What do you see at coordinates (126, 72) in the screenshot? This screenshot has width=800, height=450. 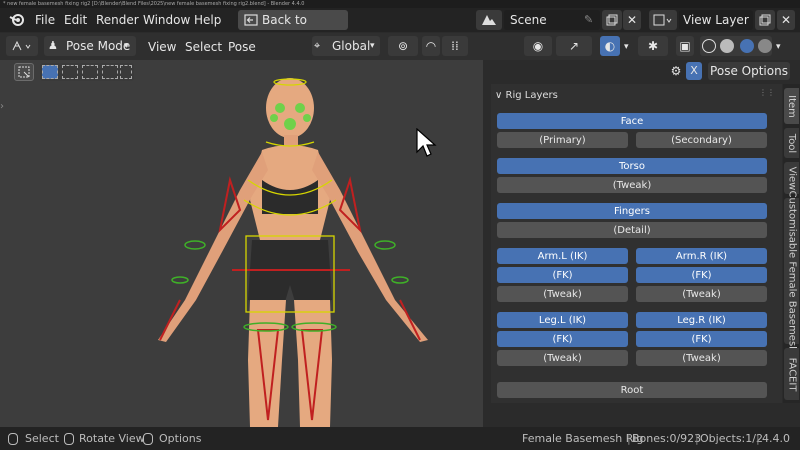 I see `select-intersect-icon` at bounding box center [126, 72].